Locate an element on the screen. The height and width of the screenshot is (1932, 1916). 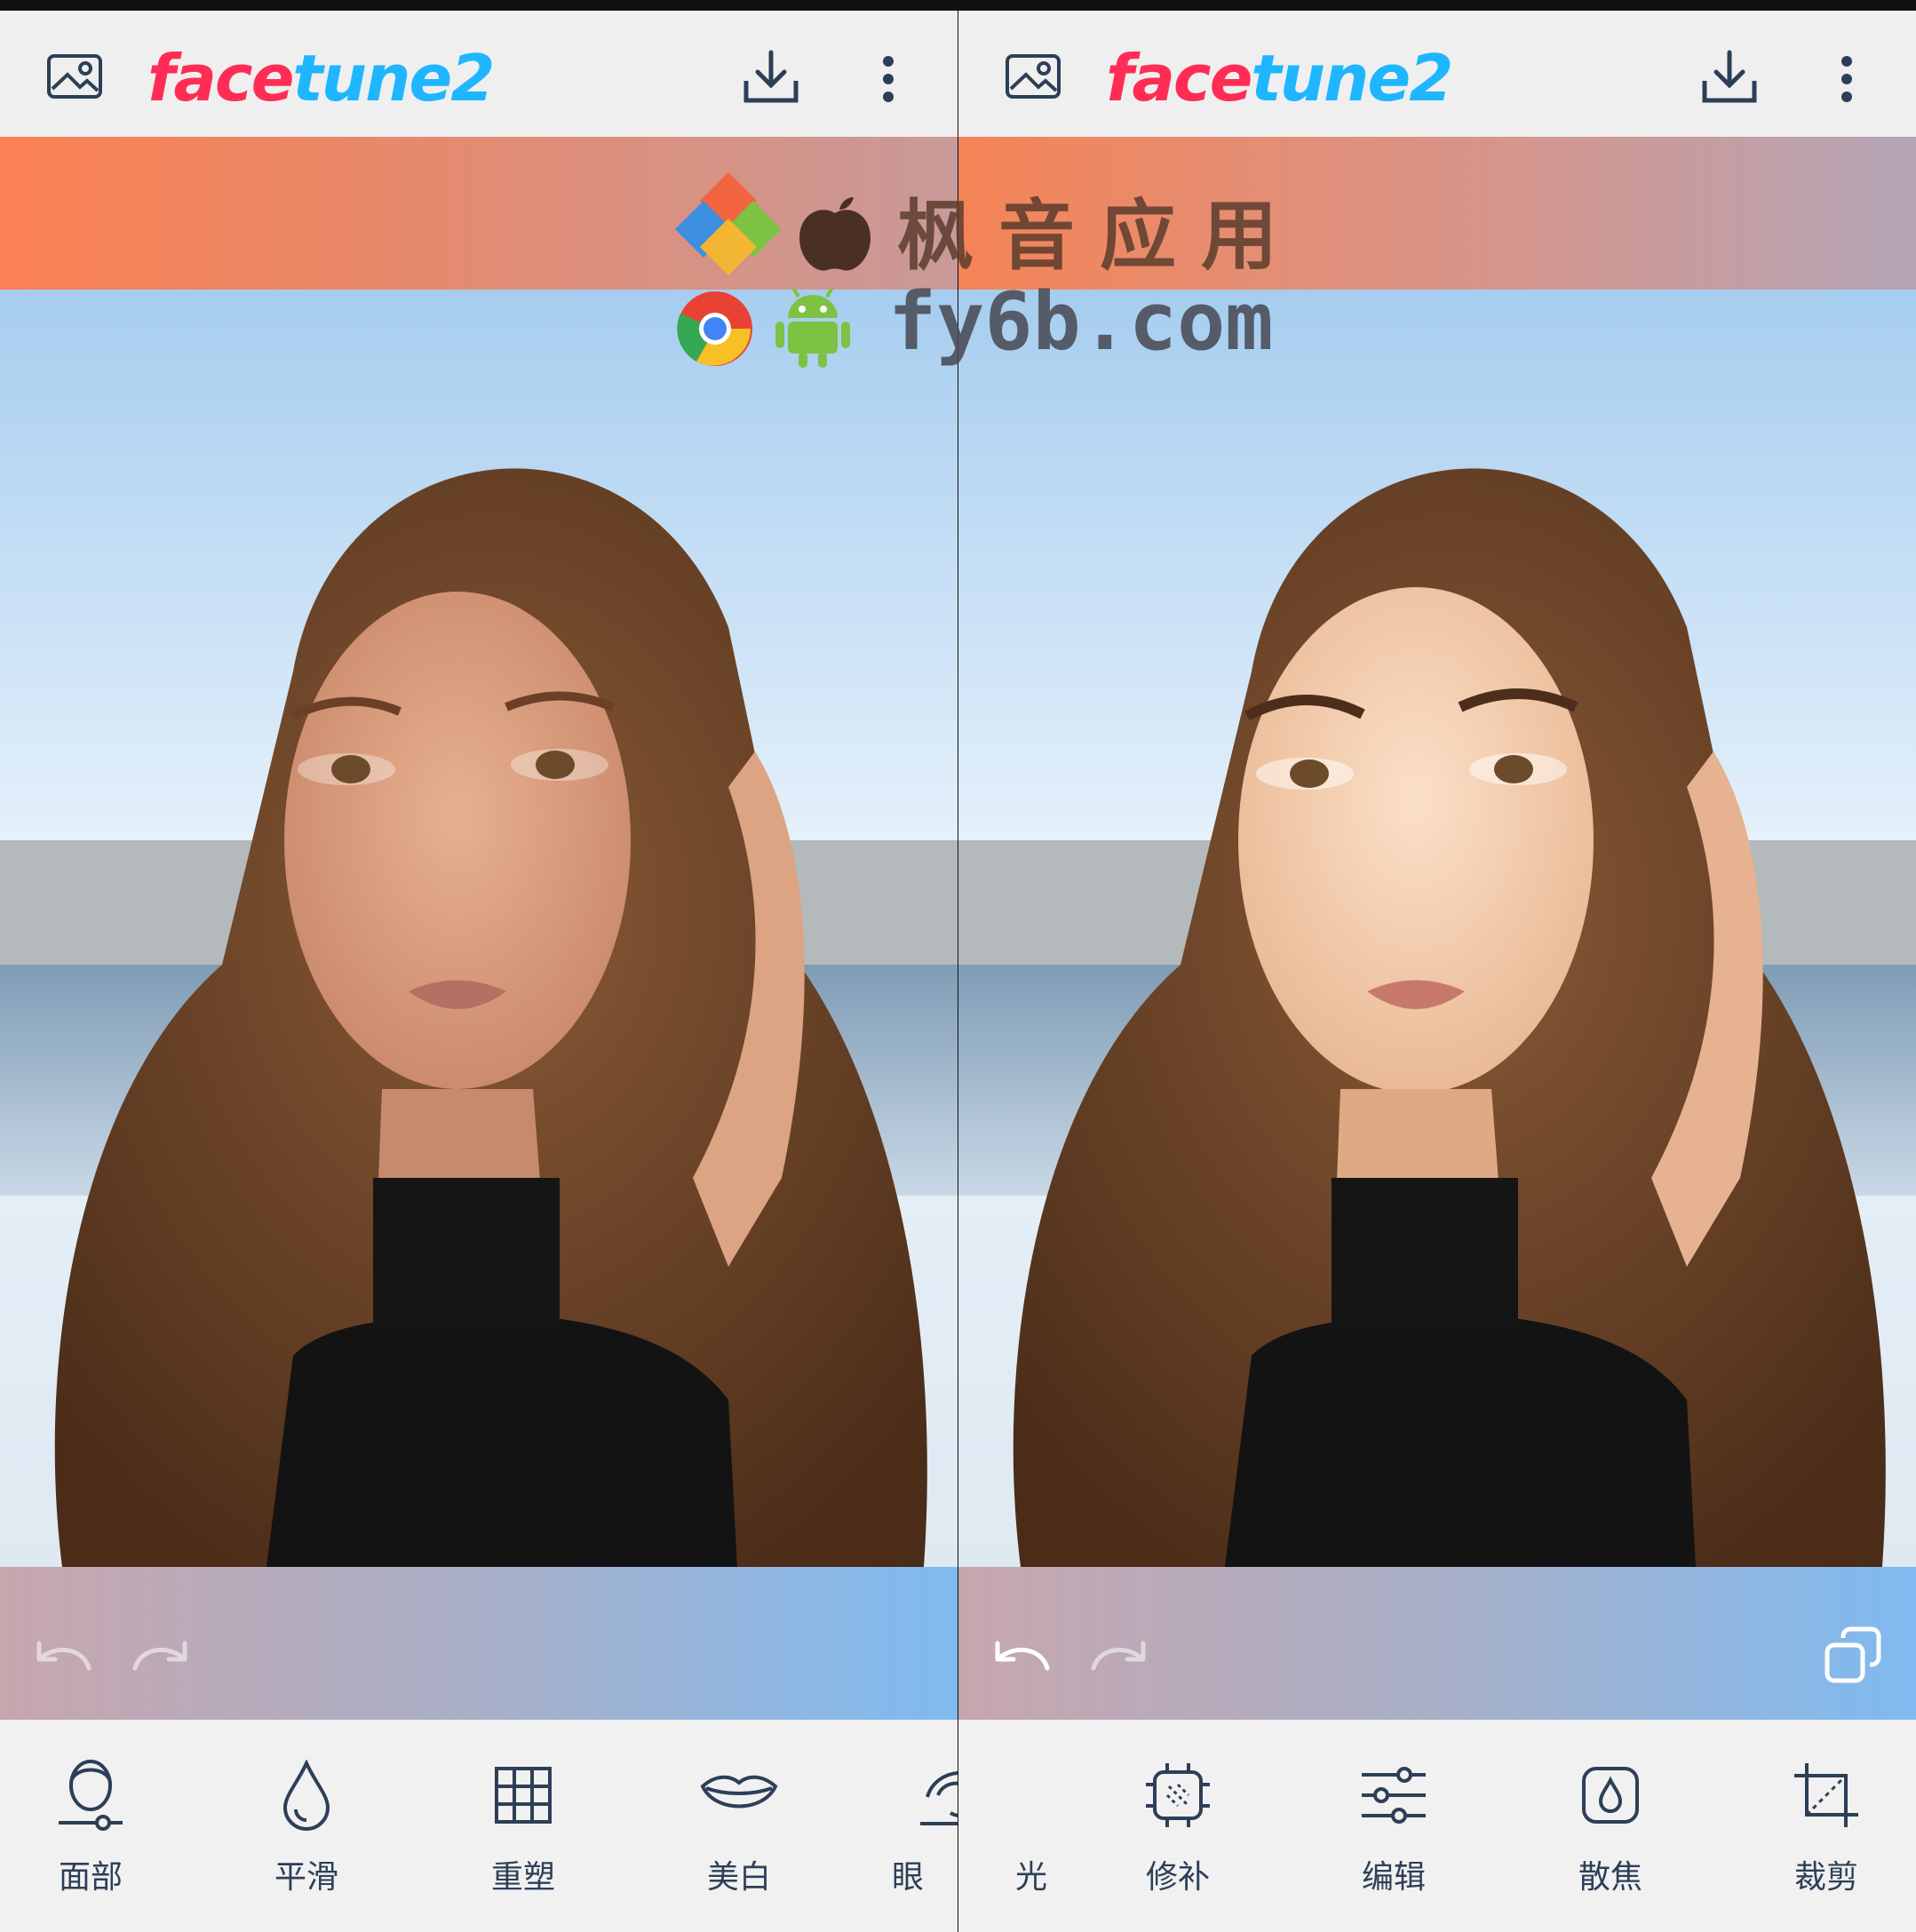
droplet-icon is located at coordinates (306, 1795).